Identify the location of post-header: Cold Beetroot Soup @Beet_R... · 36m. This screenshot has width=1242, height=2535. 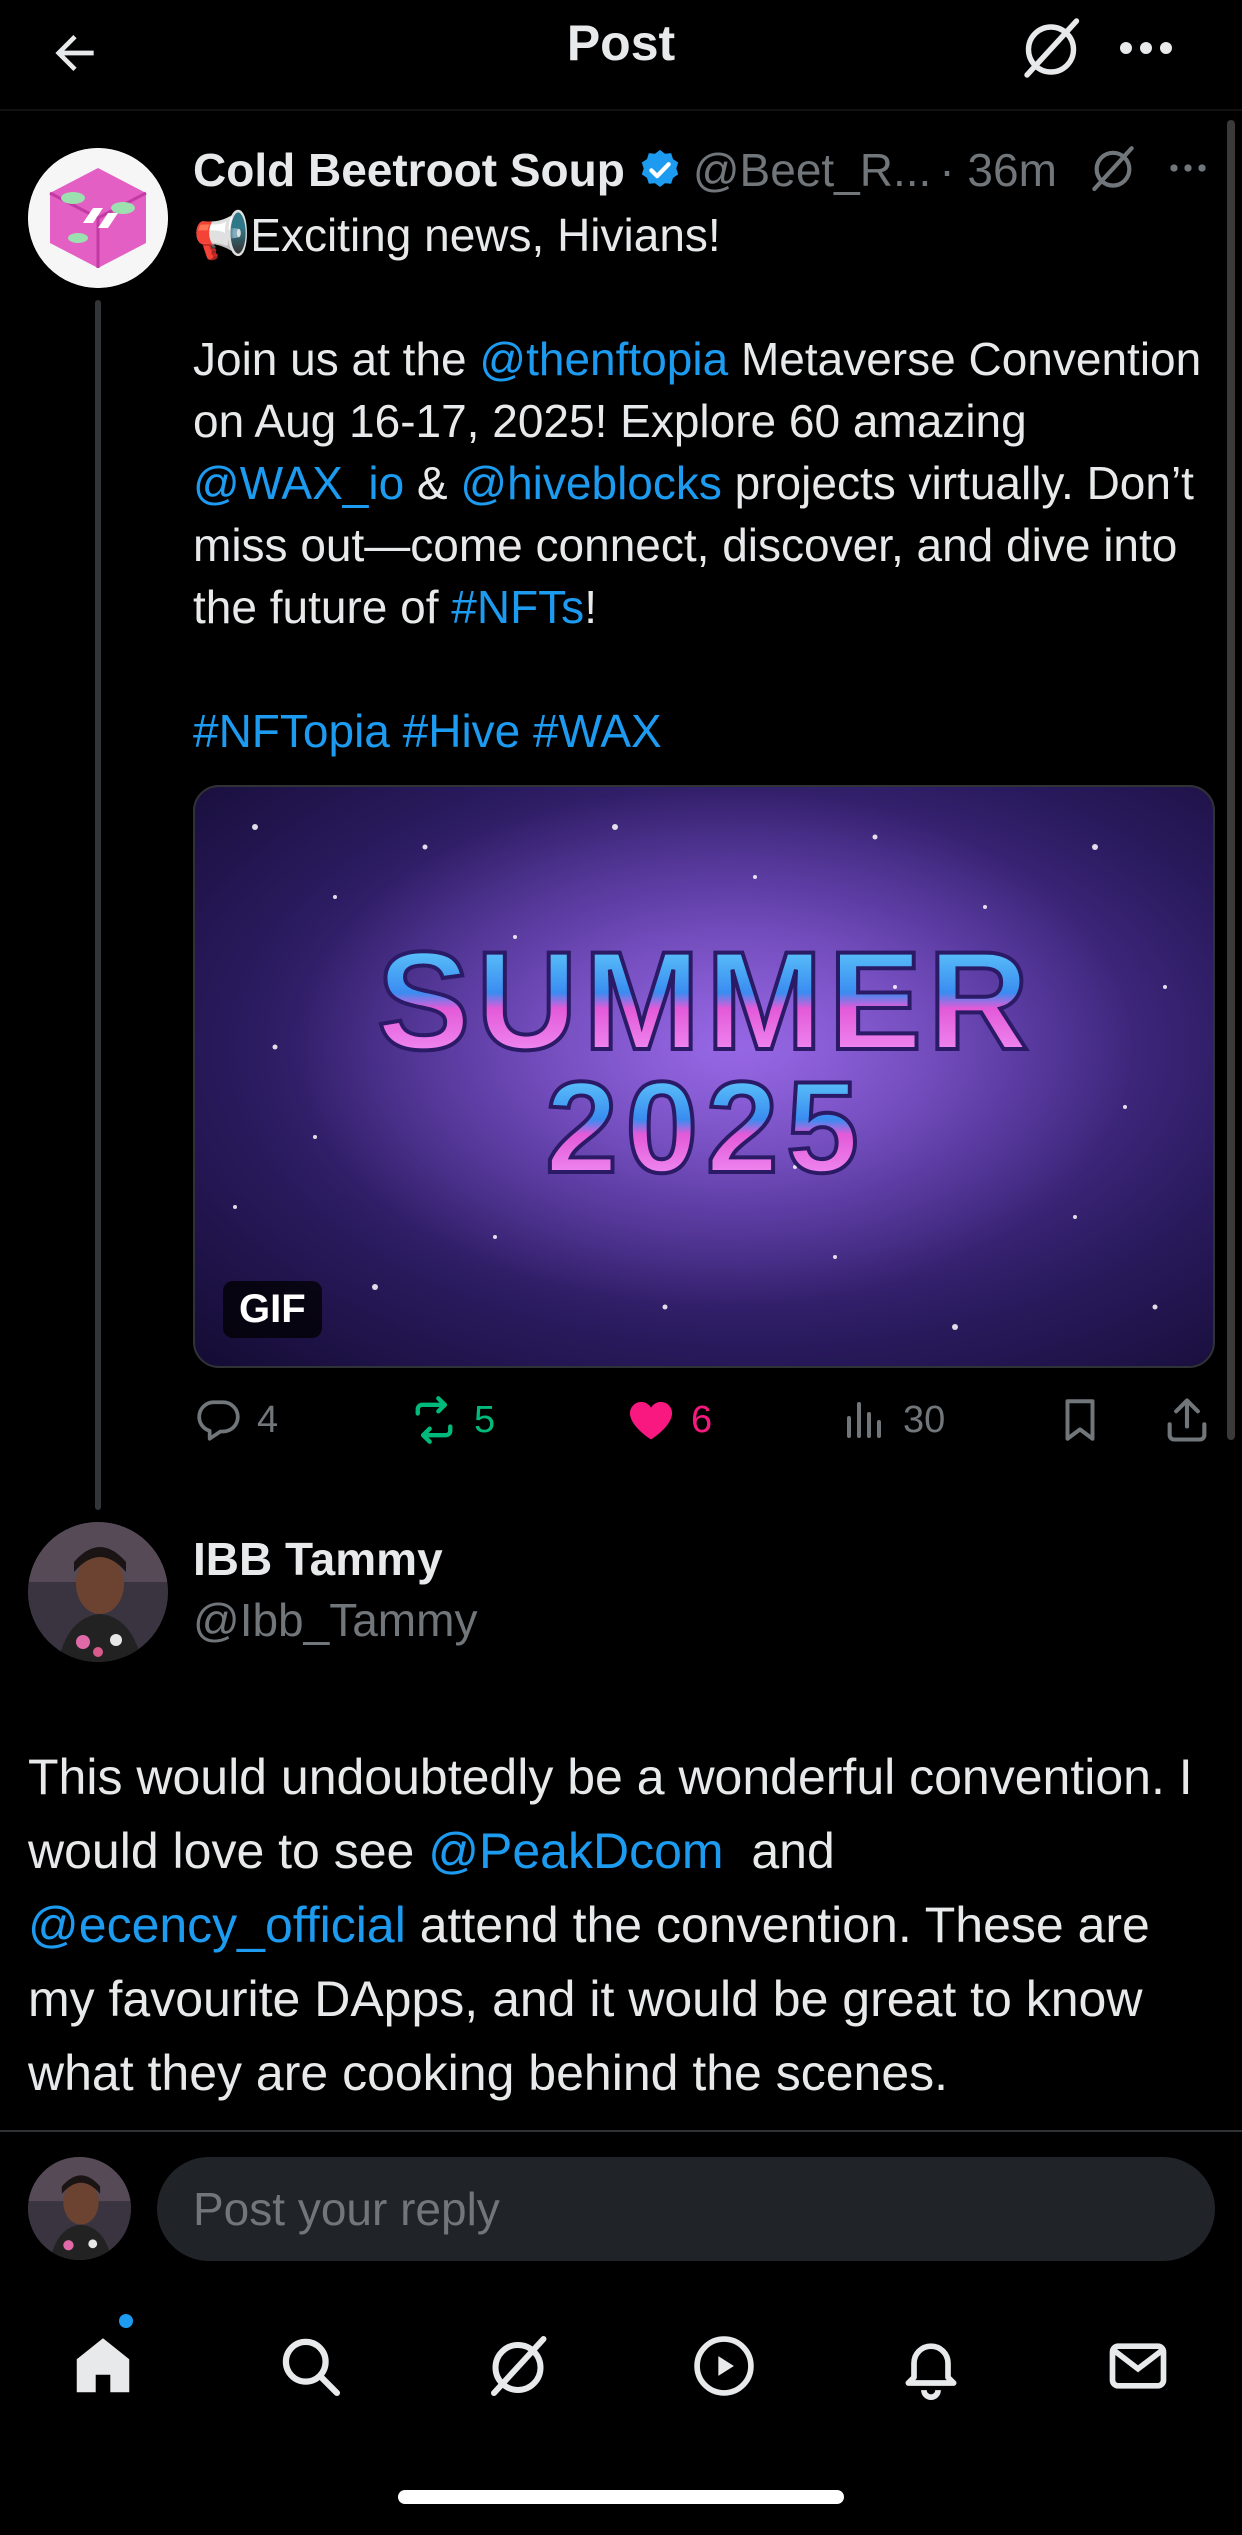
(713, 170).